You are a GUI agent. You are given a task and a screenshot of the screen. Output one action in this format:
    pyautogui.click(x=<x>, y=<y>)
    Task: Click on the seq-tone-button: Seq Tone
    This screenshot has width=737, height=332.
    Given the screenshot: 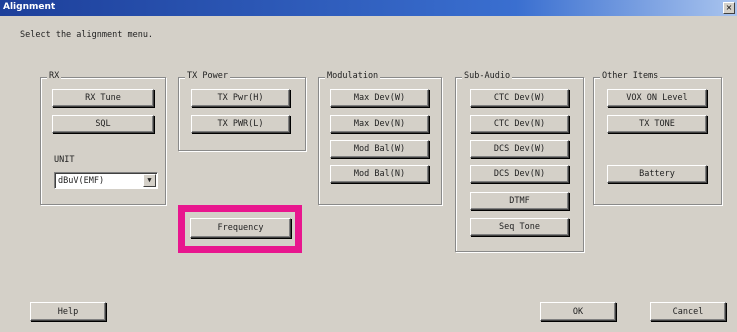 What is the action you would take?
    pyautogui.click(x=519, y=227)
    